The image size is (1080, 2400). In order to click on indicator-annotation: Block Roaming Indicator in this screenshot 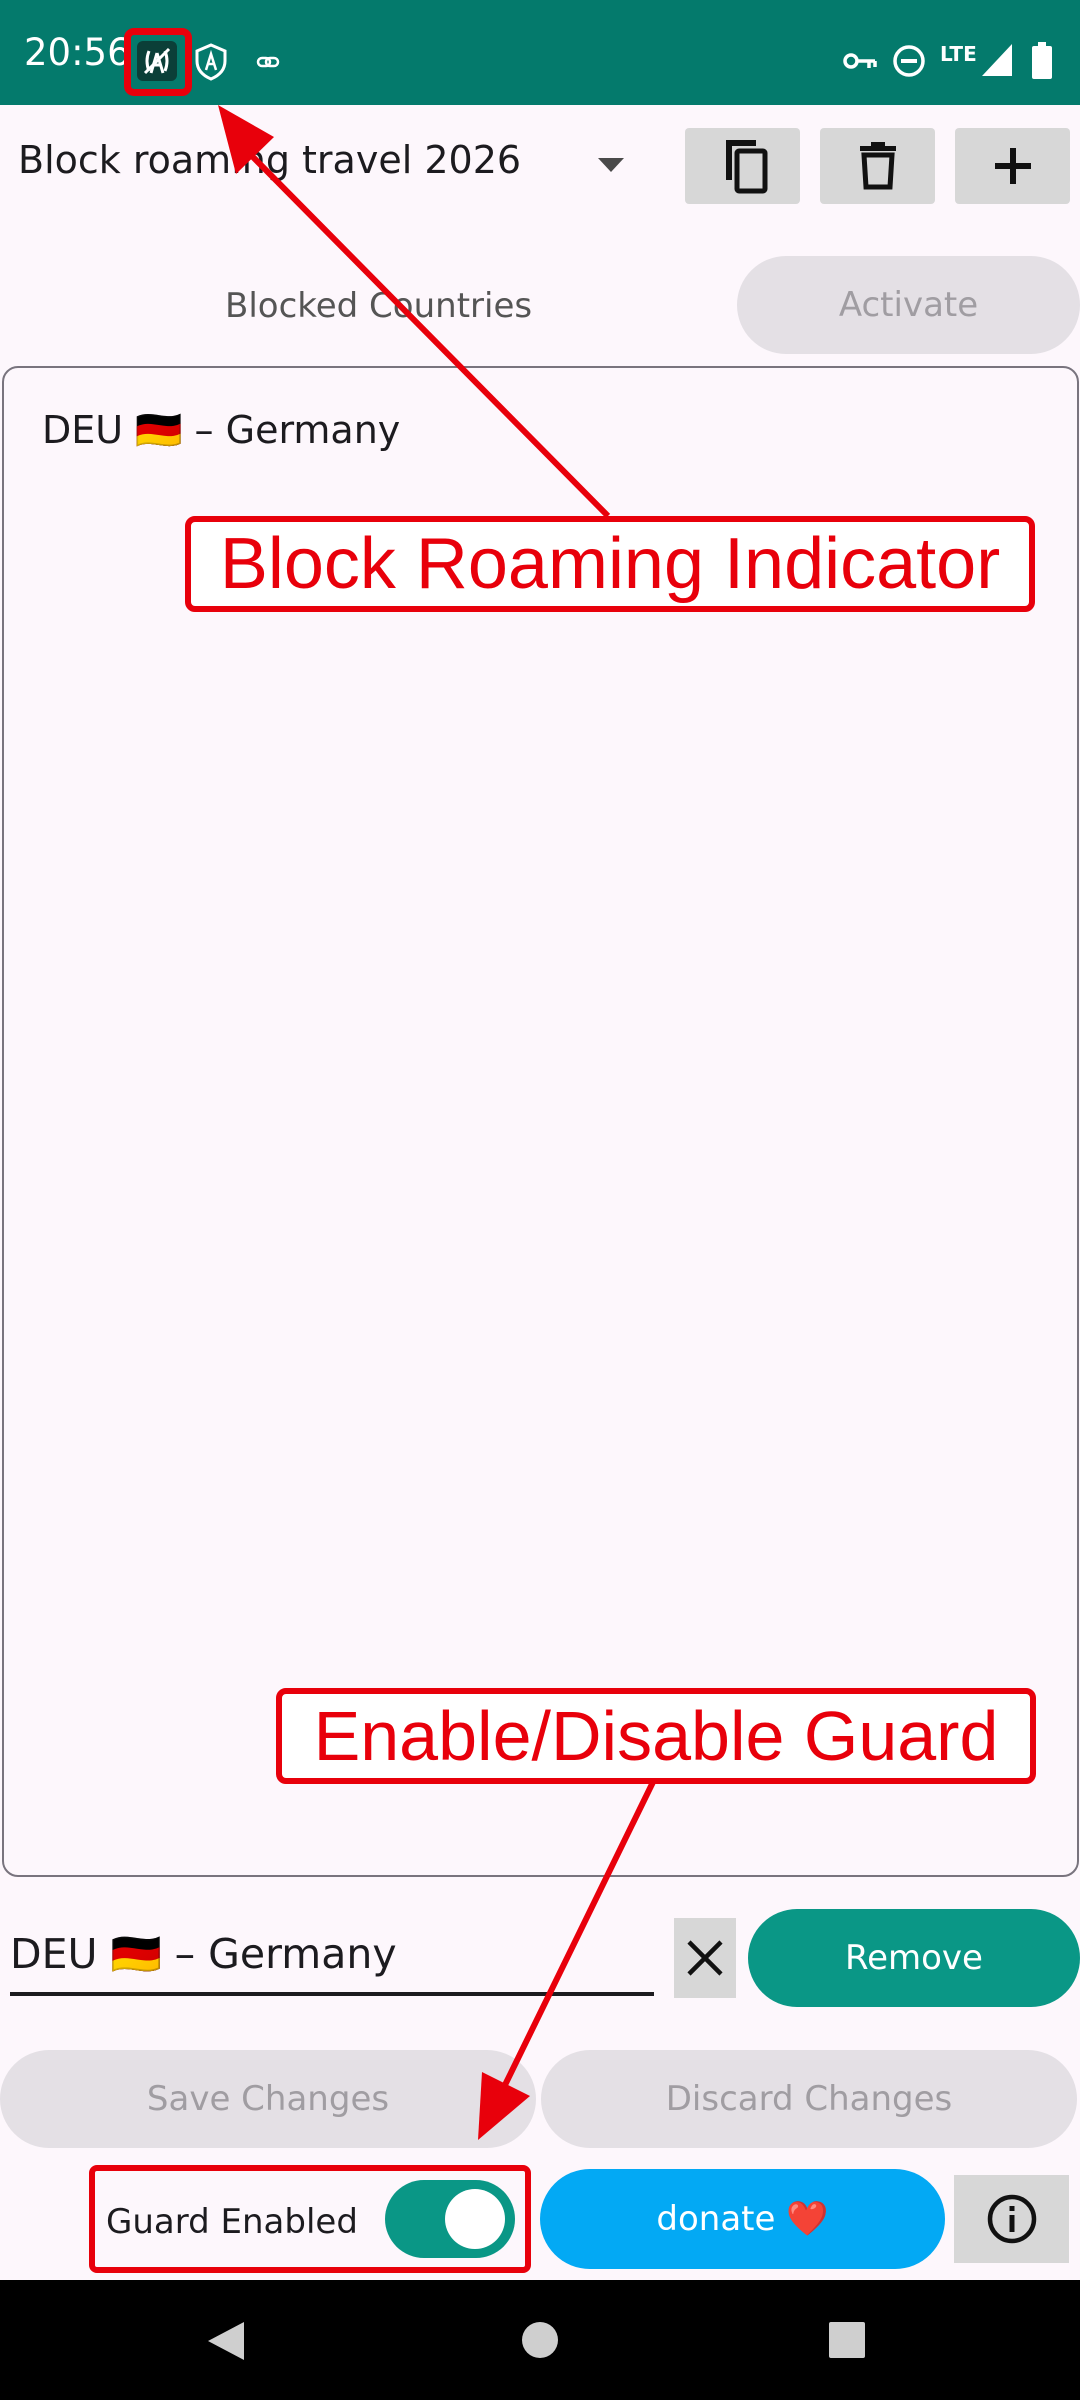, I will do `click(610, 564)`.